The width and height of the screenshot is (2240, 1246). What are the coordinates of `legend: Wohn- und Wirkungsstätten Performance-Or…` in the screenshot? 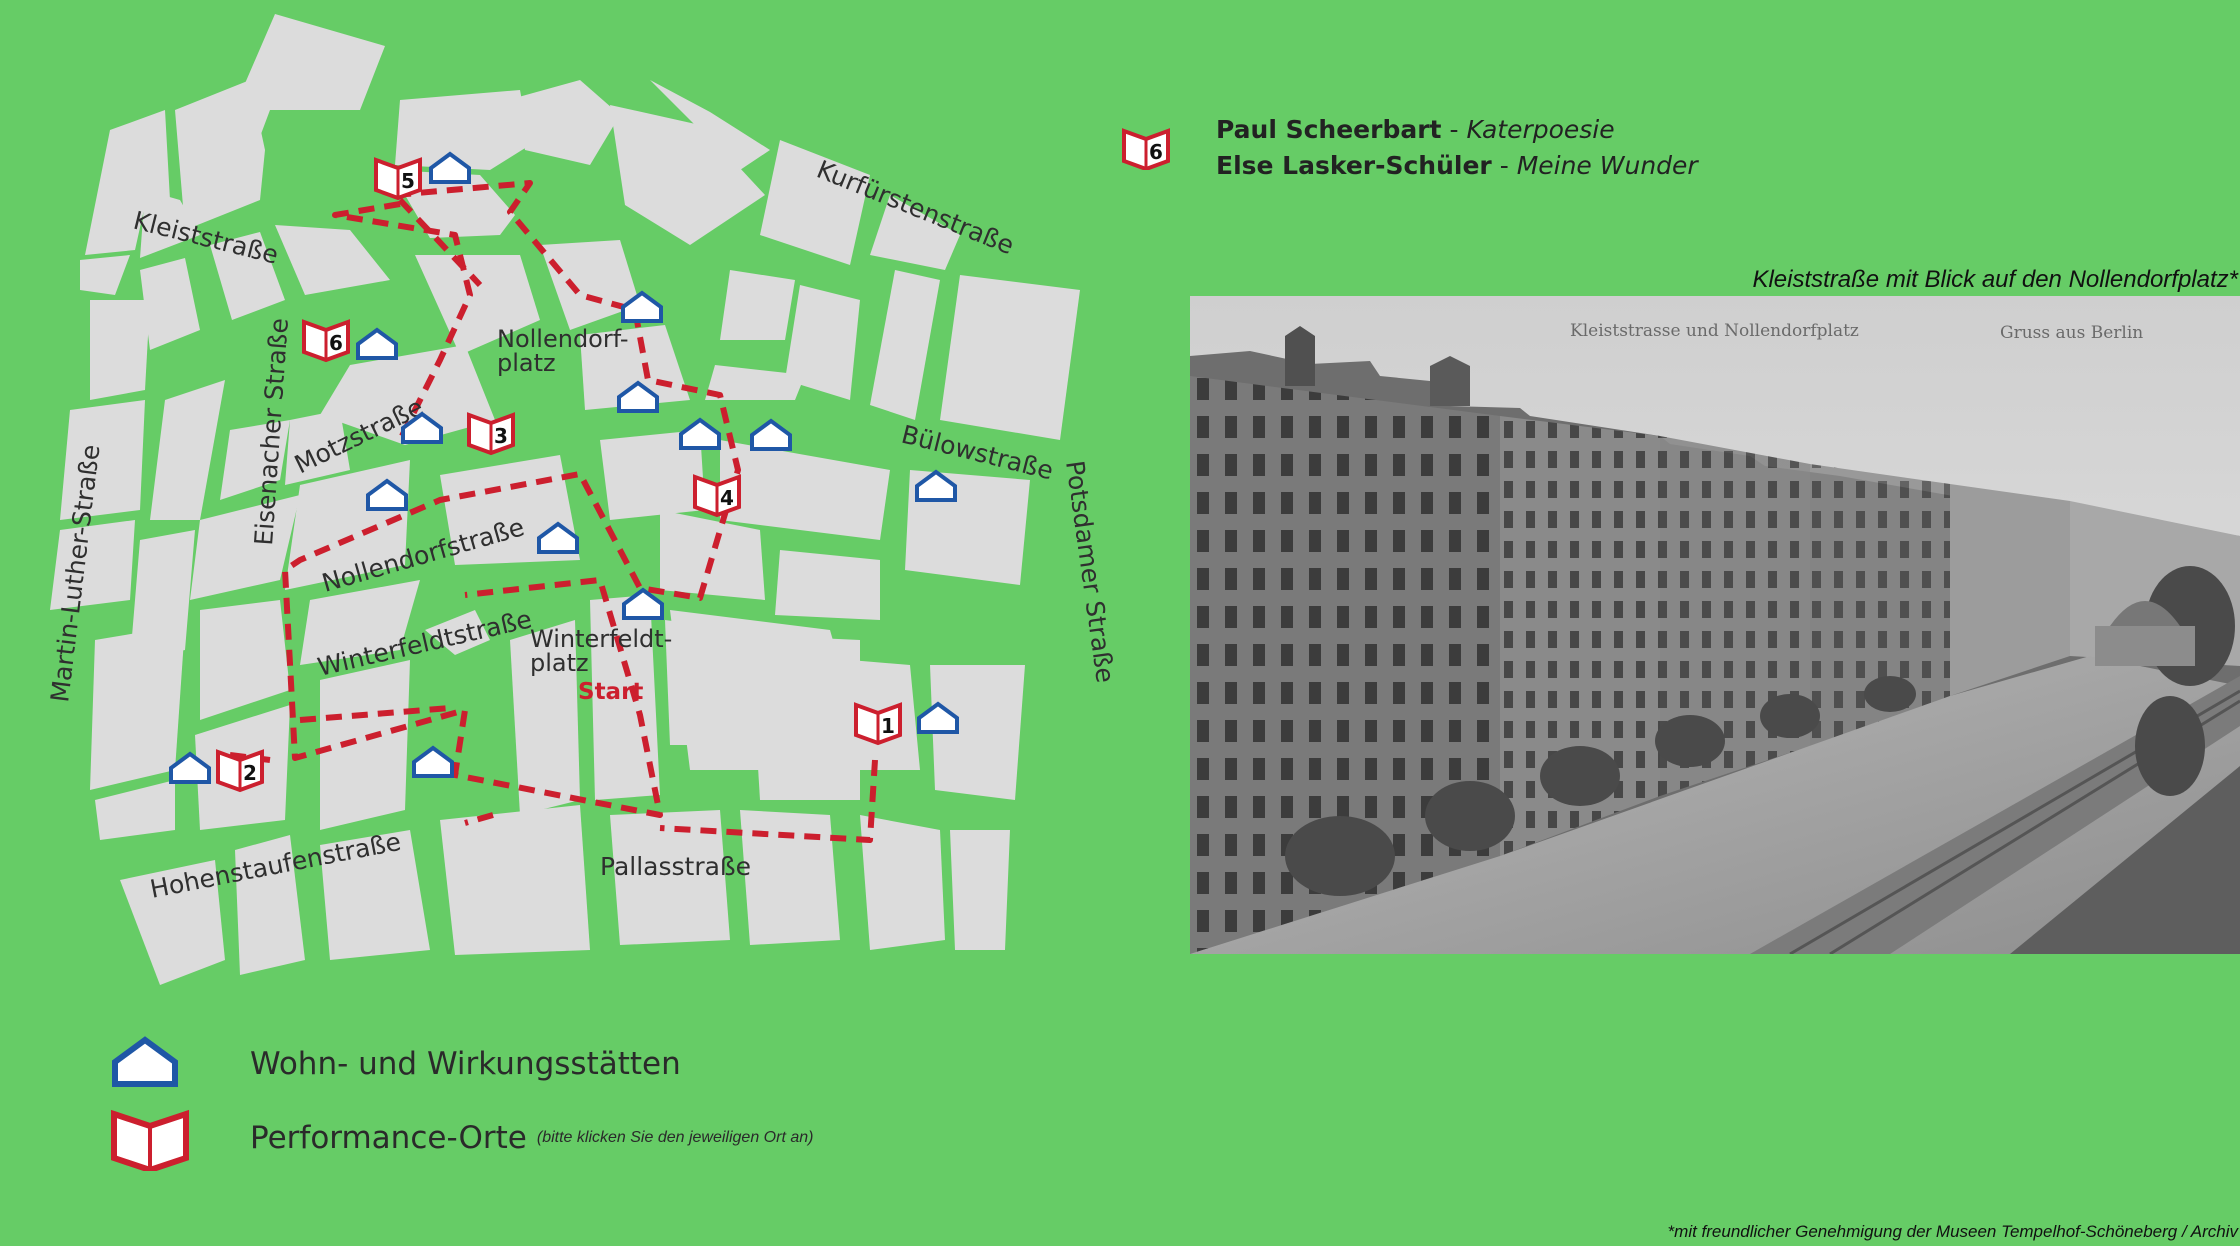 It's located at (560, 1105).